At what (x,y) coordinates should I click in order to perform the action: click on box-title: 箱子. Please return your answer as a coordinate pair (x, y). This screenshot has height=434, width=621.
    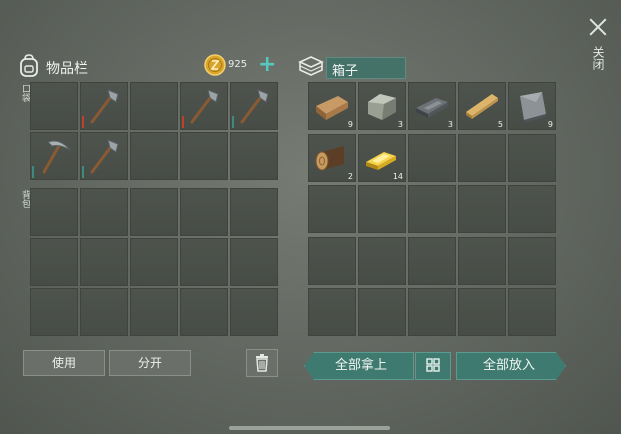
    Looking at the image, I should click on (345, 71).